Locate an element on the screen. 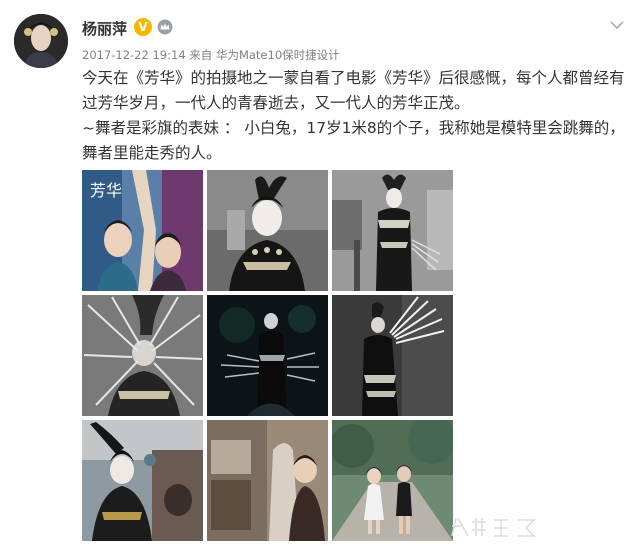 The width and height of the screenshot is (640, 550). source-prefix: 来自 is located at coordinates (201, 55).